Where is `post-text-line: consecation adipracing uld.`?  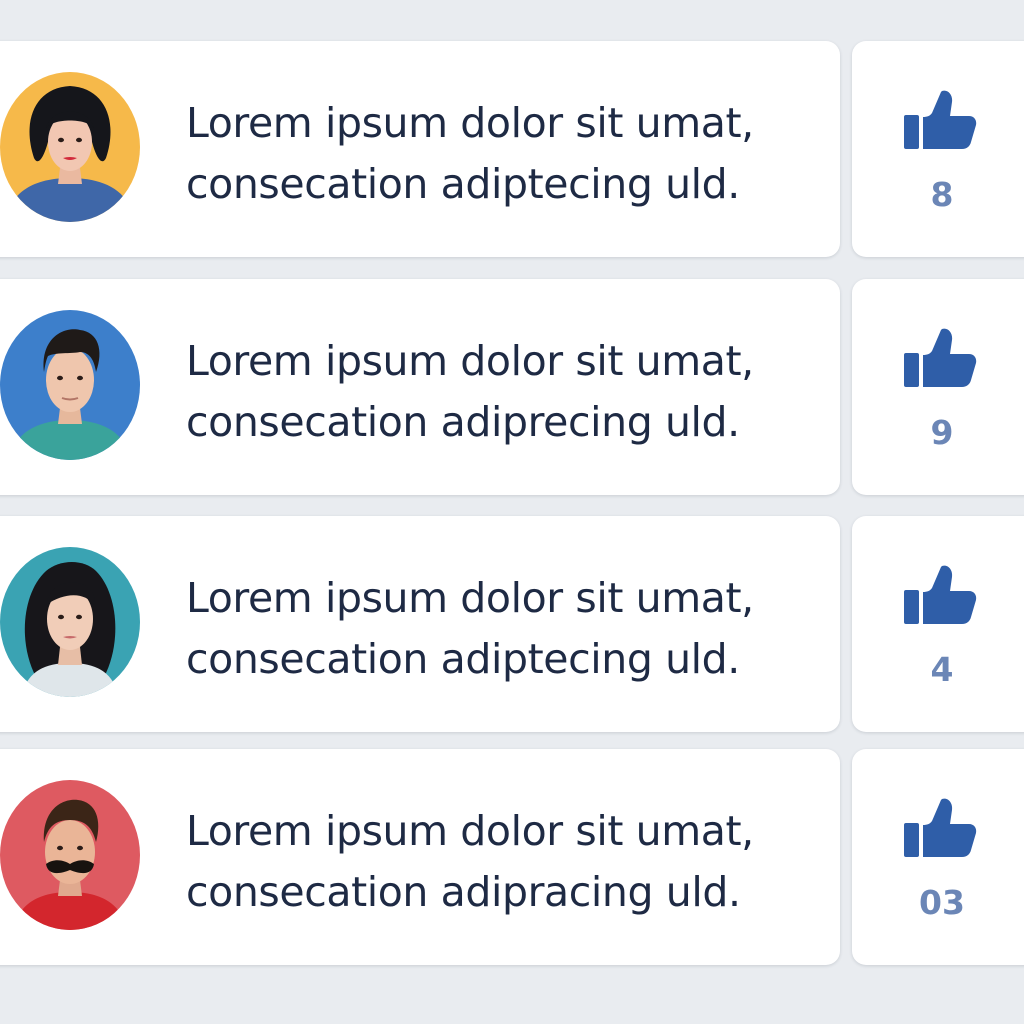 post-text-line: consecation adipracing uld. is located at coordinates (463, 892).